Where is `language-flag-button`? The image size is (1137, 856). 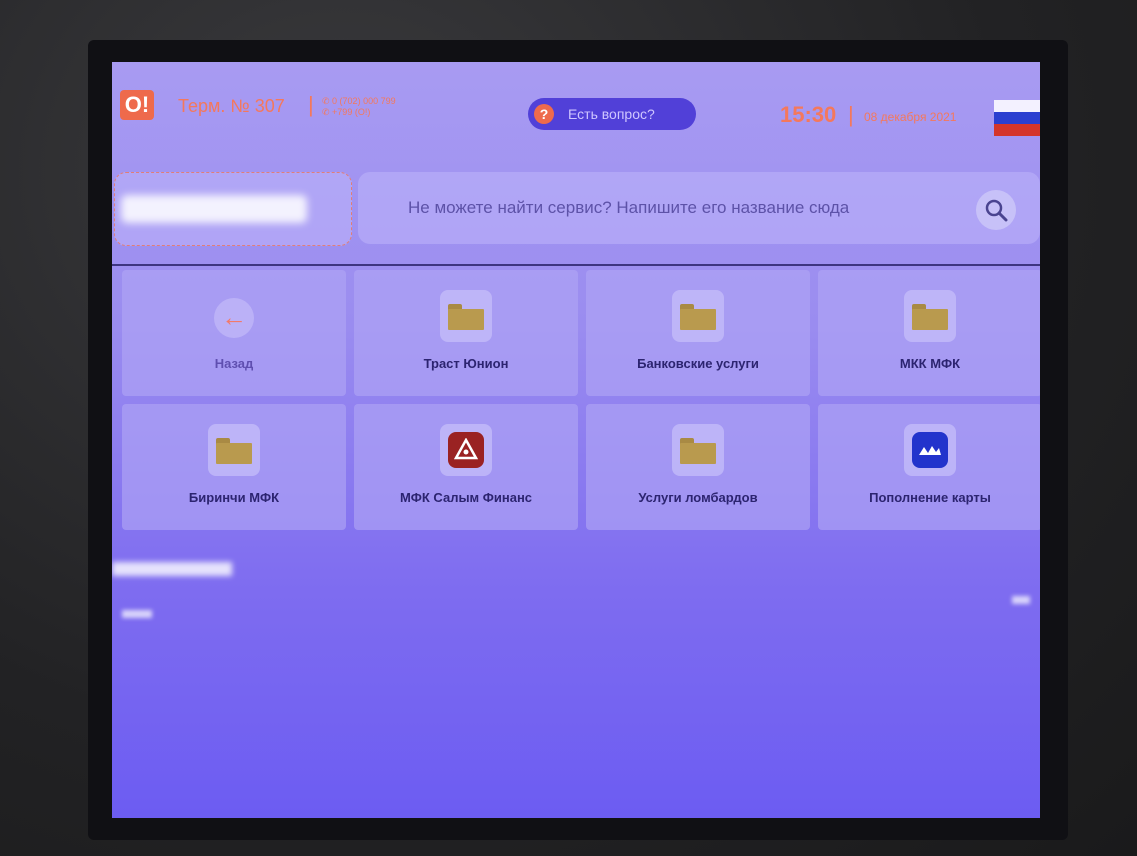 language-flag-button is located at coordinates (1017, 118).